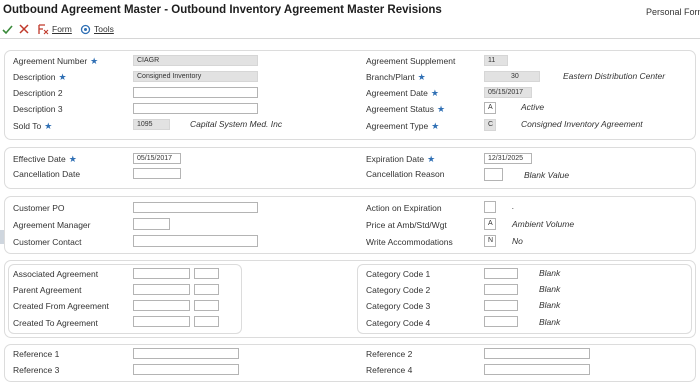  I want to click on category-code-4-field, so click(501, 321).